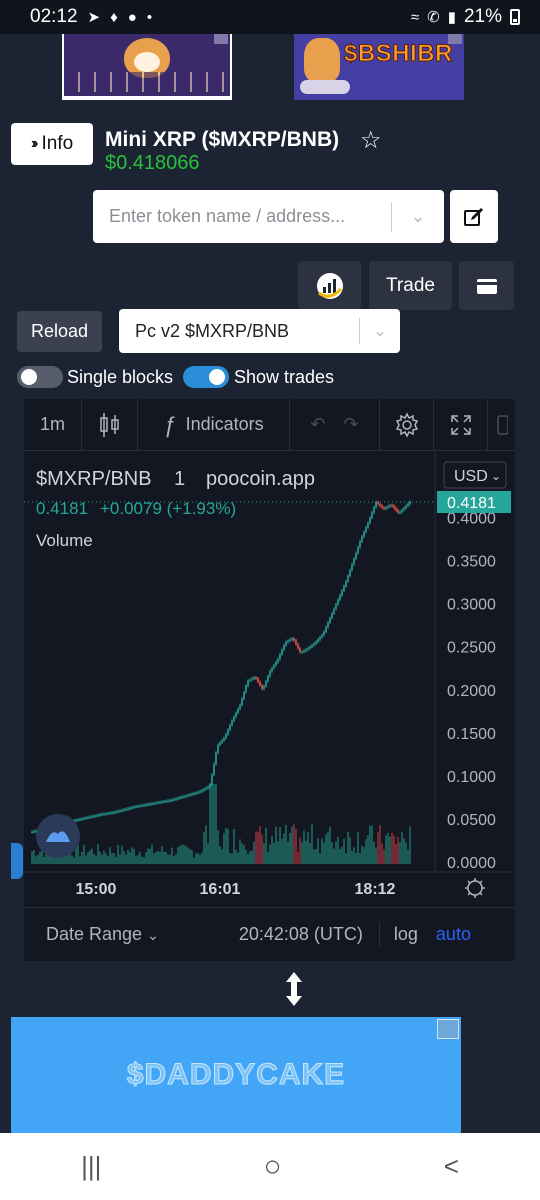 The height and width of the screenshot is (1200, 540). I want to click on tradingview-logo, so click(58, 836).